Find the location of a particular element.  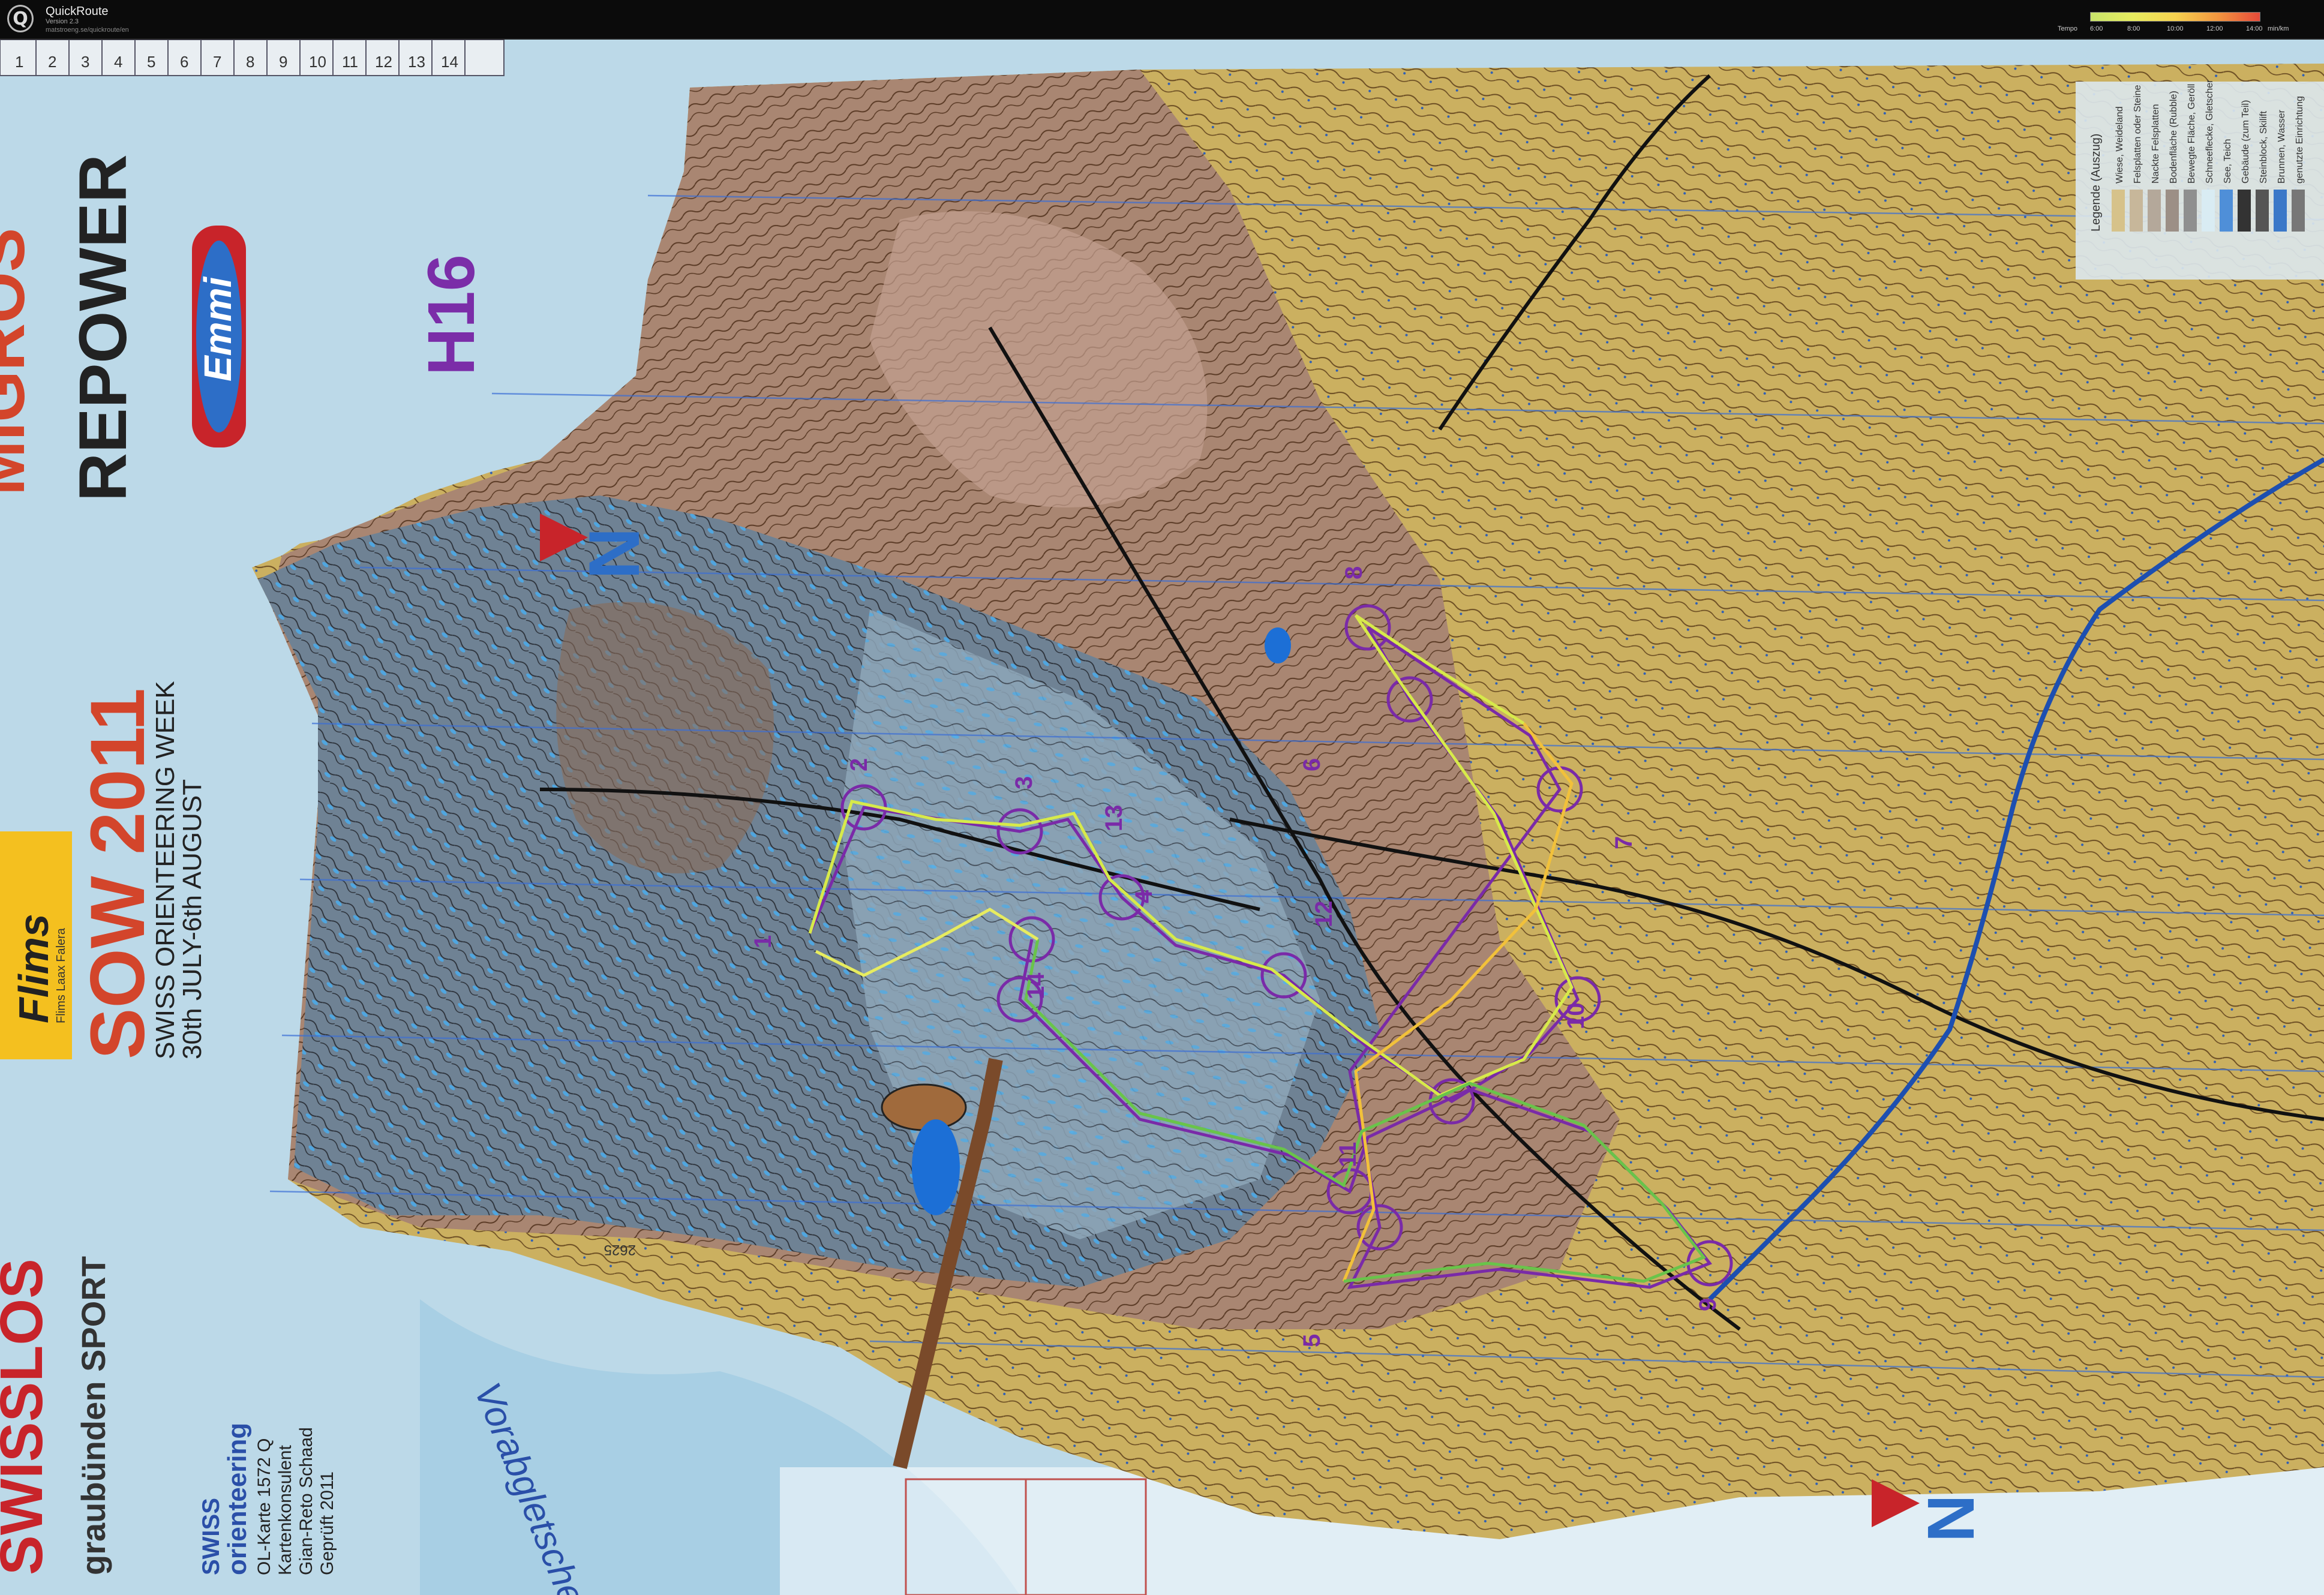

building is located at coordinates (924, 1107).